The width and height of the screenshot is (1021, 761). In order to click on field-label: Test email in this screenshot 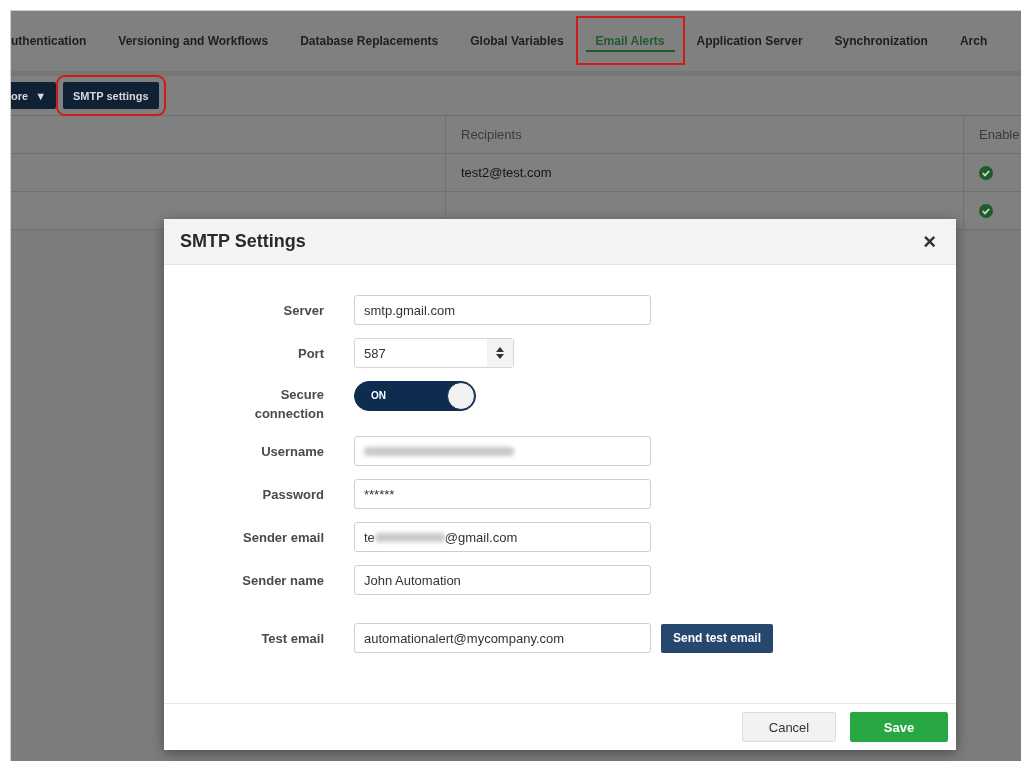, I will do `click(292, 638)`.